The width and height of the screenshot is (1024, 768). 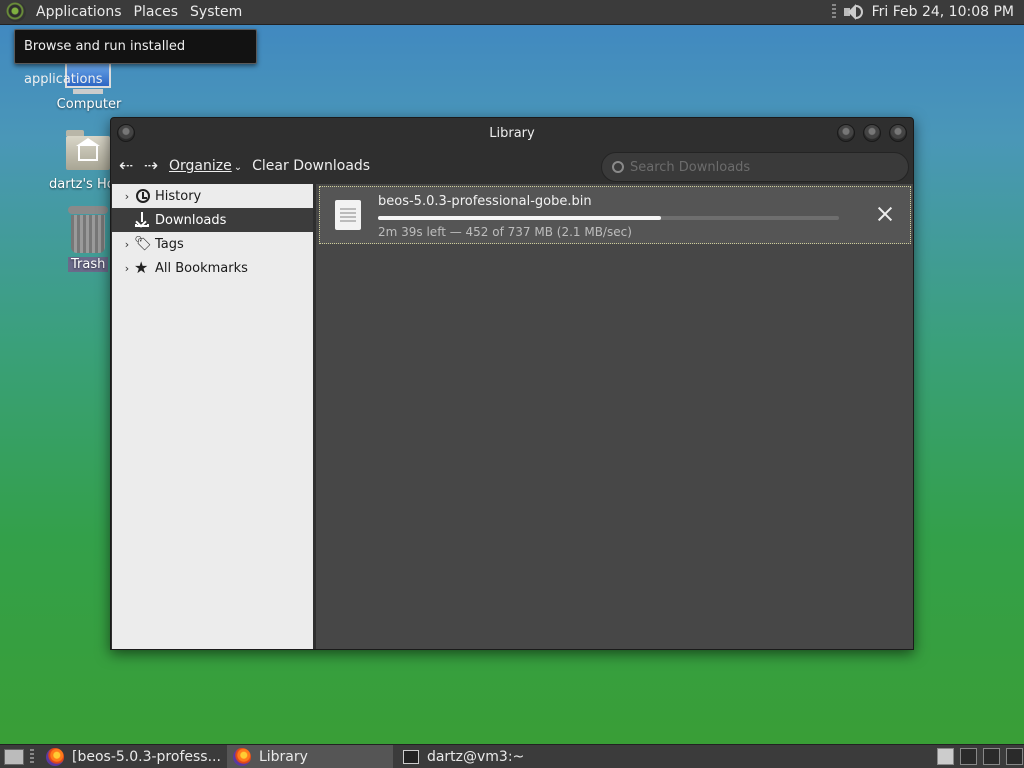 What do you see at coordinates (143, 220) in the screenshot?
I see `download-icon` at bounding box center [143, 220].